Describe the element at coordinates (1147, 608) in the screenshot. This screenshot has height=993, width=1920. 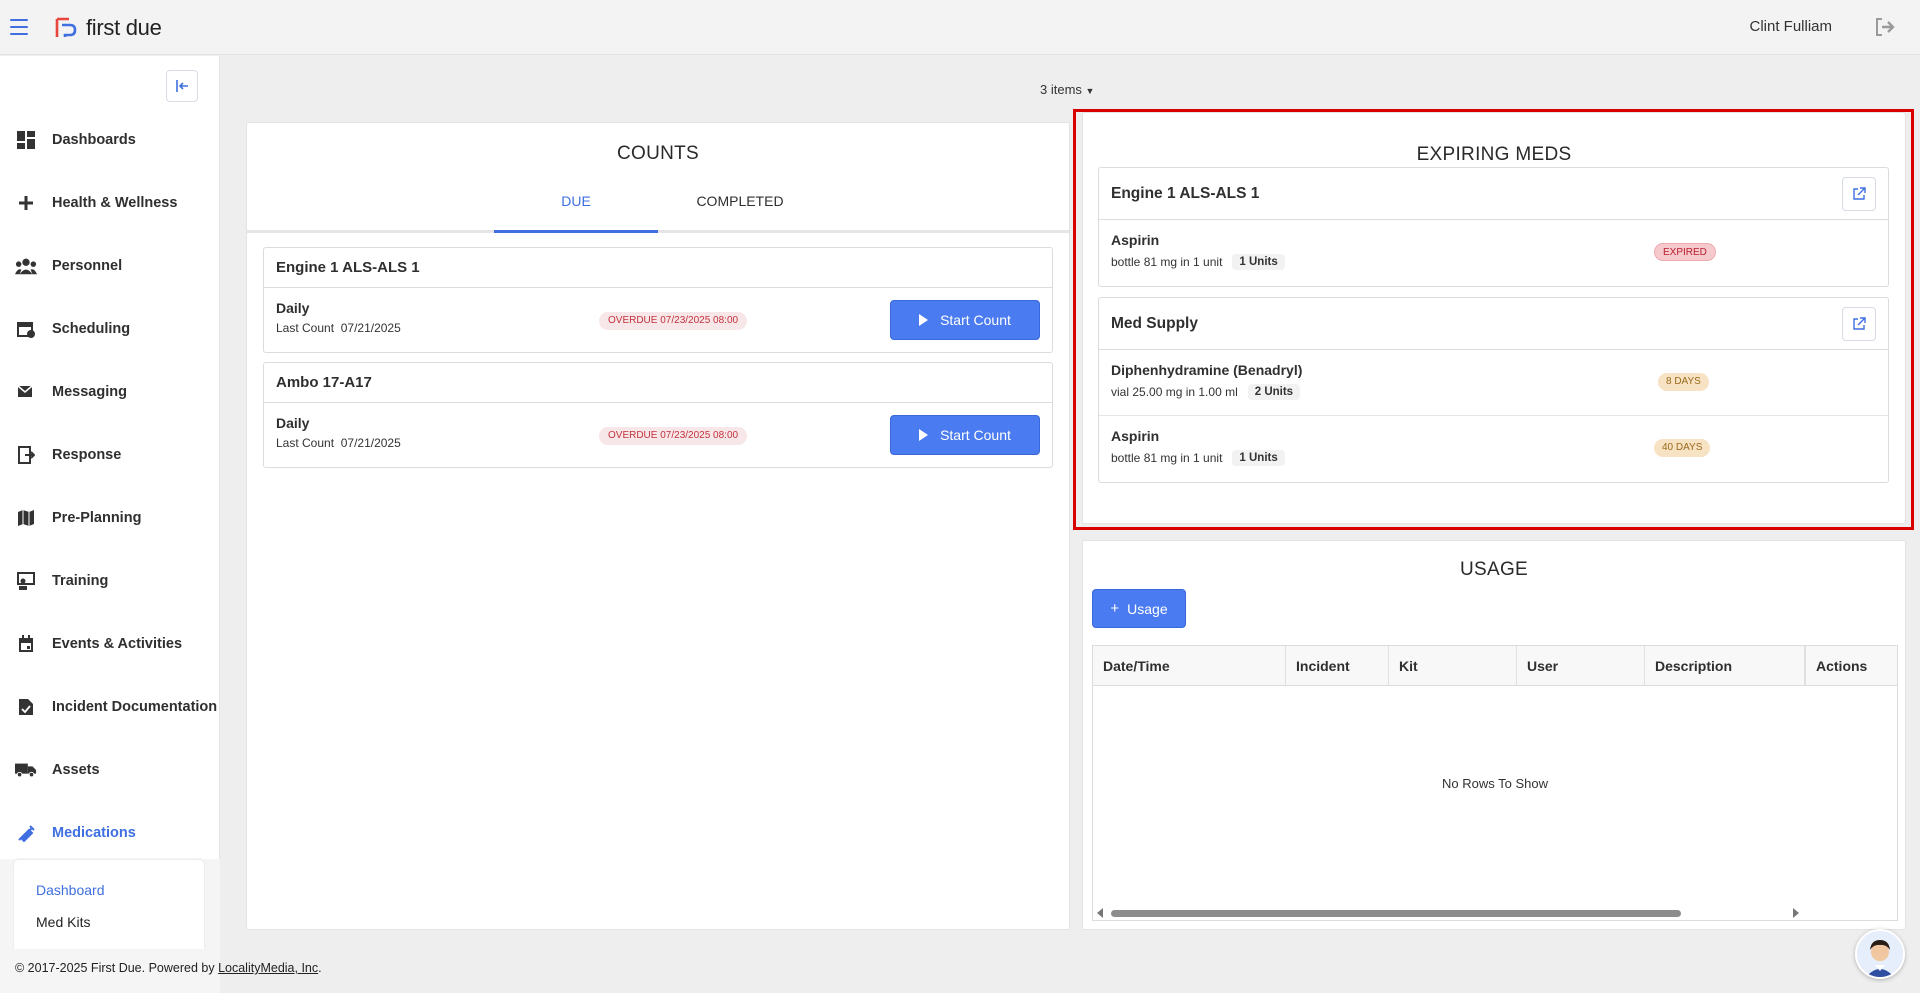
I see `add-usage-label: Usage` at that location.